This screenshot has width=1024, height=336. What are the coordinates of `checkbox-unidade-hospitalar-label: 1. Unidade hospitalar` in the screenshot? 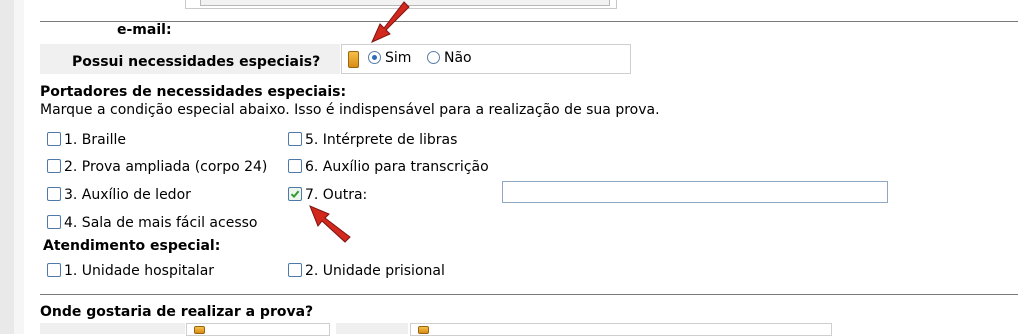 It's located at (139, 271).